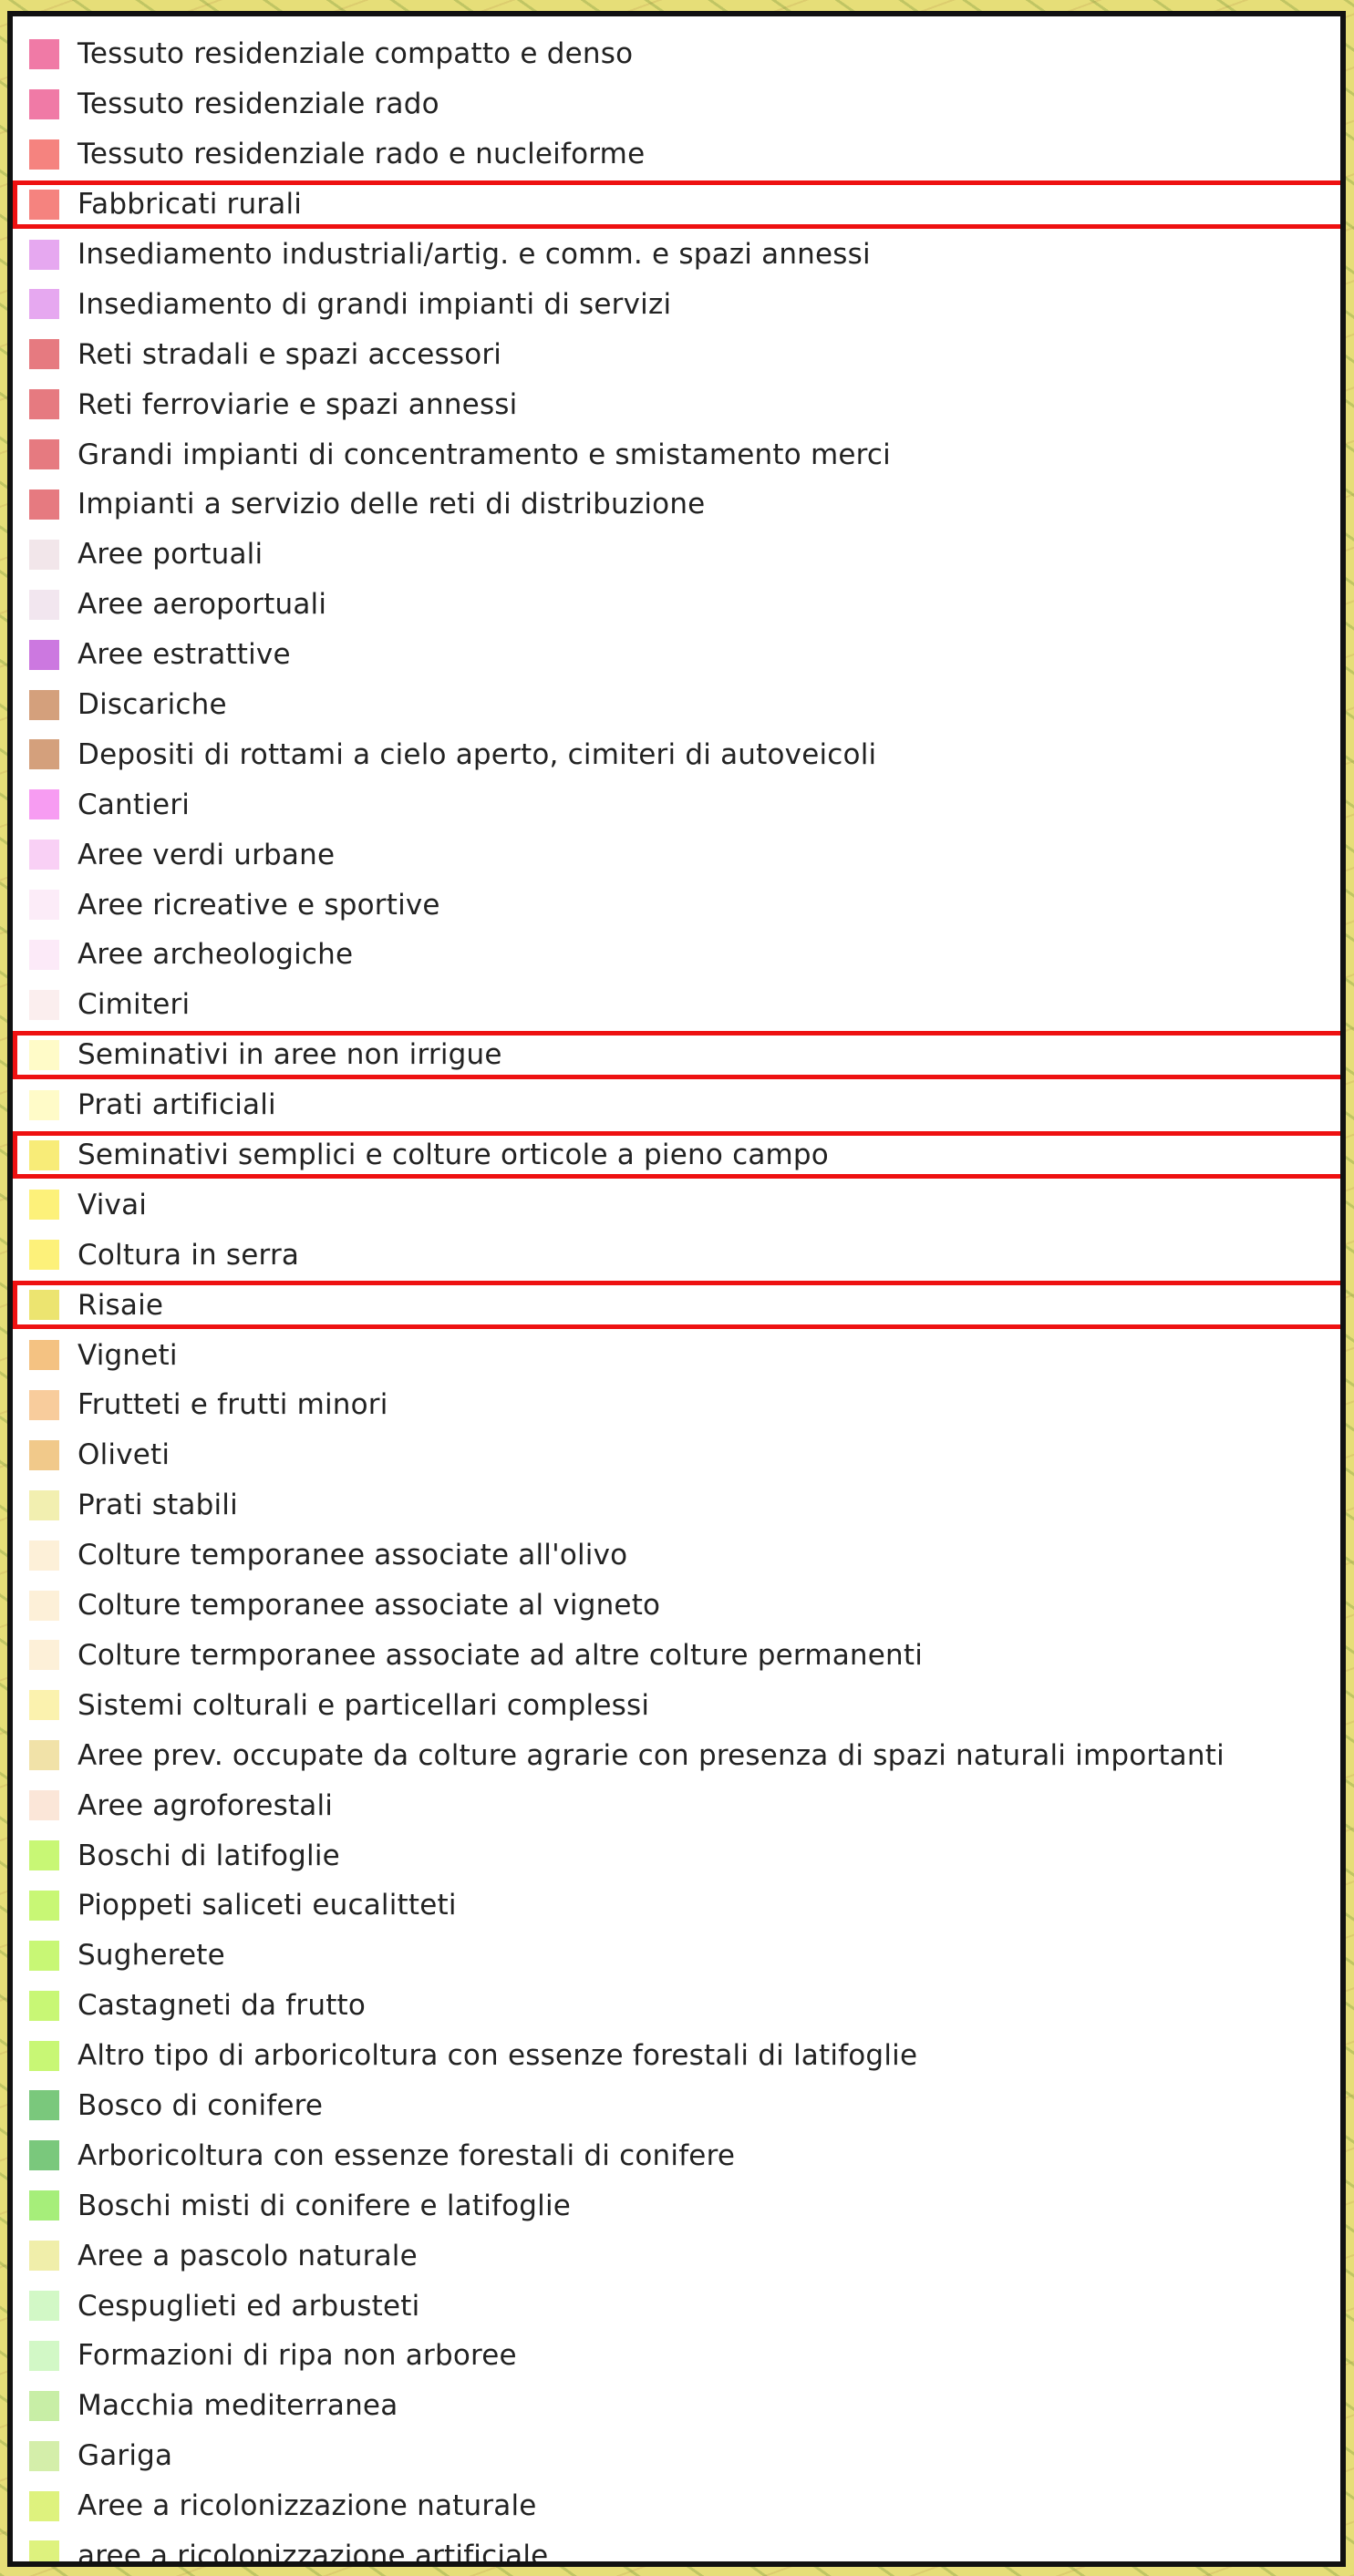 The height and width of the screenshot is (2576, 1354). I want to click on legend-item: Aree a pascolo naturale, so click(676, 2256).